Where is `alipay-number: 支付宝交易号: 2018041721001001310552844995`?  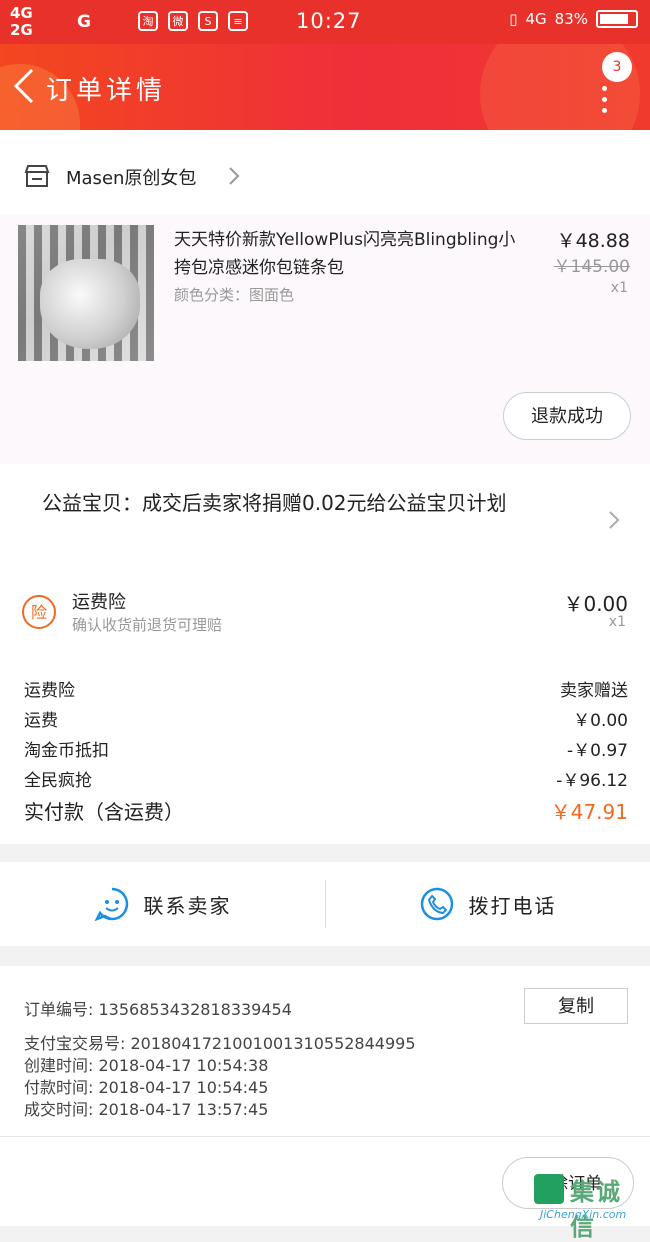 alipay-number: 支付宝交易号: 2018041721001001310552844995 is located at coordinates (220, 1043).